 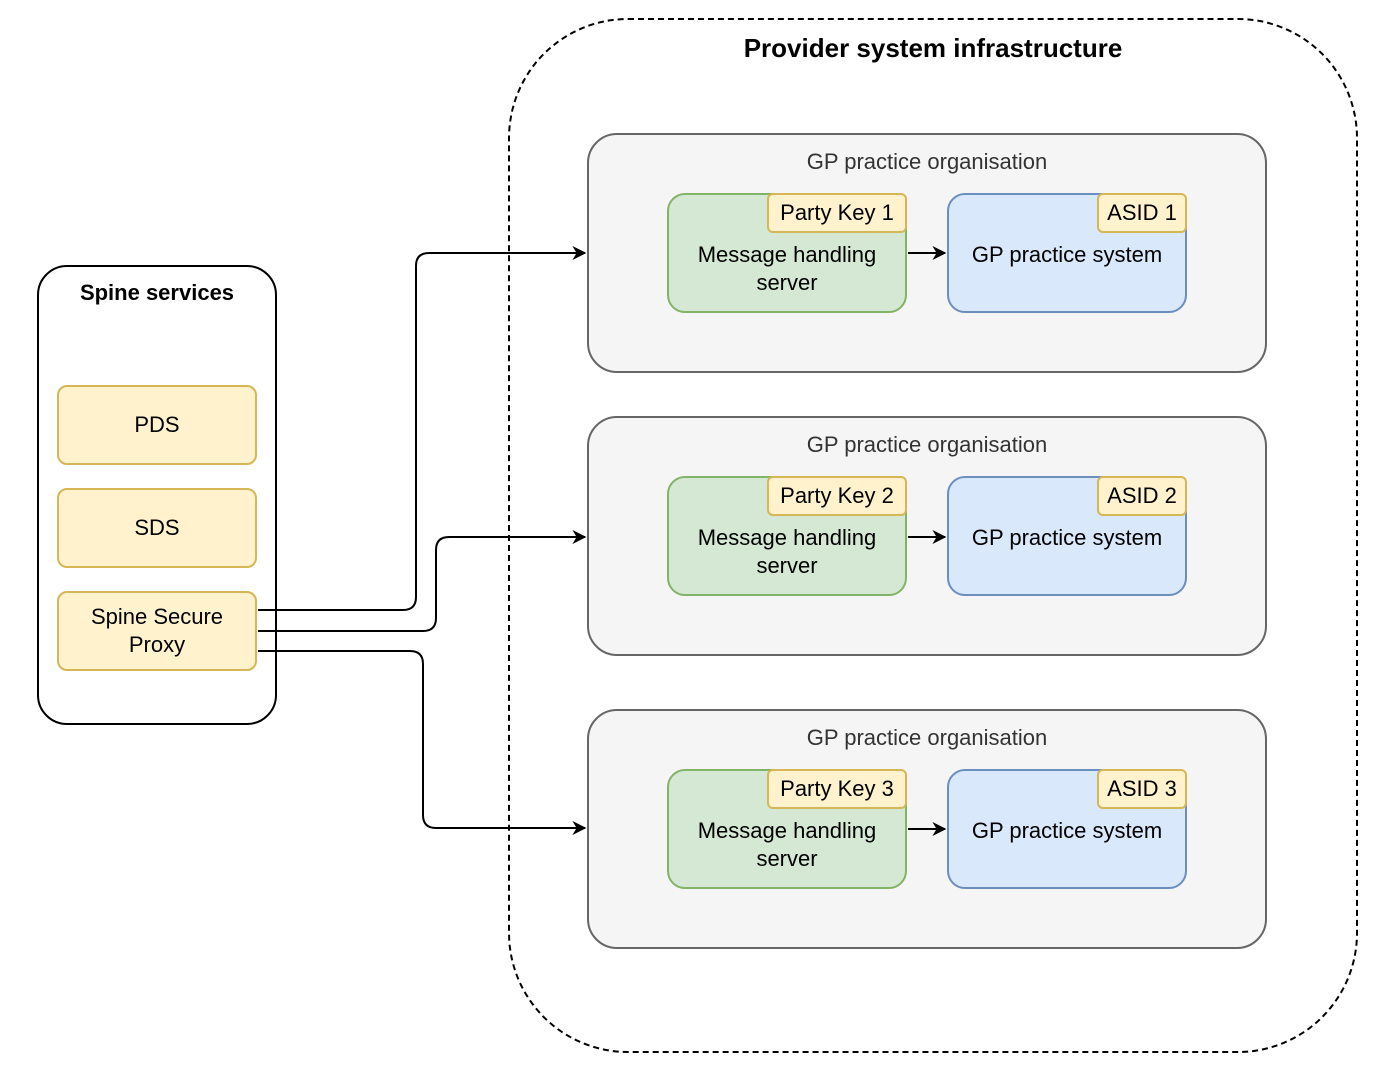 I want to click on asid-badge-2: ASID 2, so click(x=1142, y=496).